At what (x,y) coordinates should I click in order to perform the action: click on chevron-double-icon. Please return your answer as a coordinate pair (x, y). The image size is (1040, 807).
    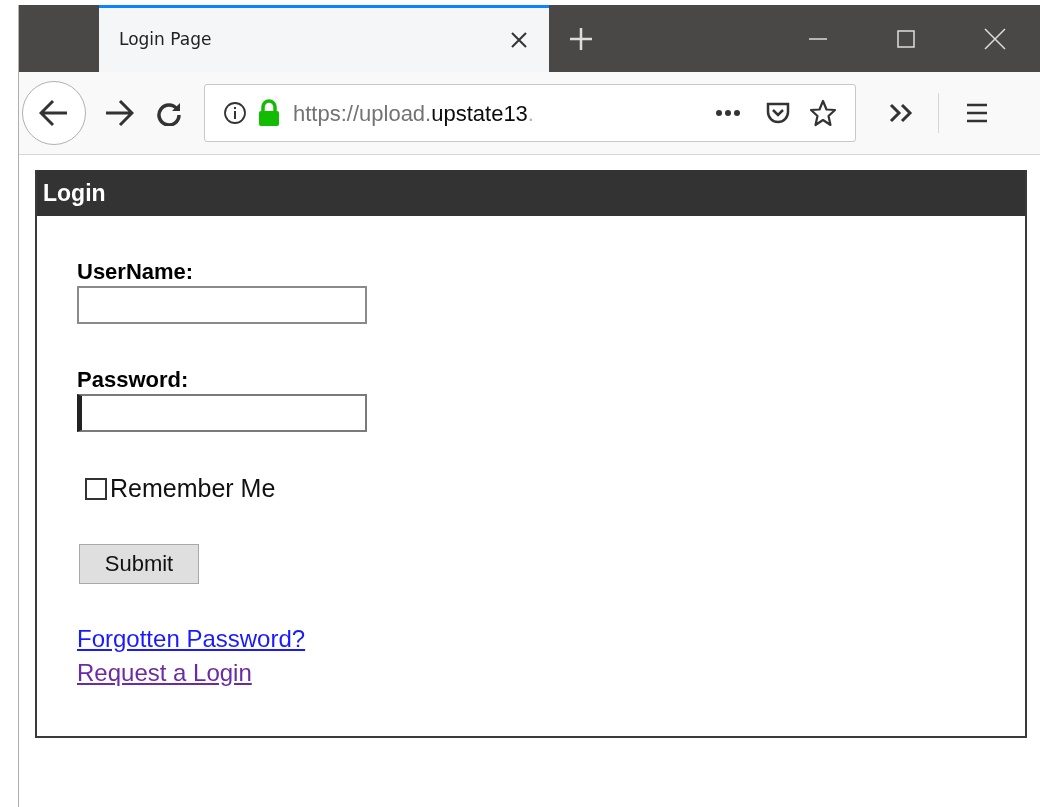
    Looking at the image, I should click on (901, 113).